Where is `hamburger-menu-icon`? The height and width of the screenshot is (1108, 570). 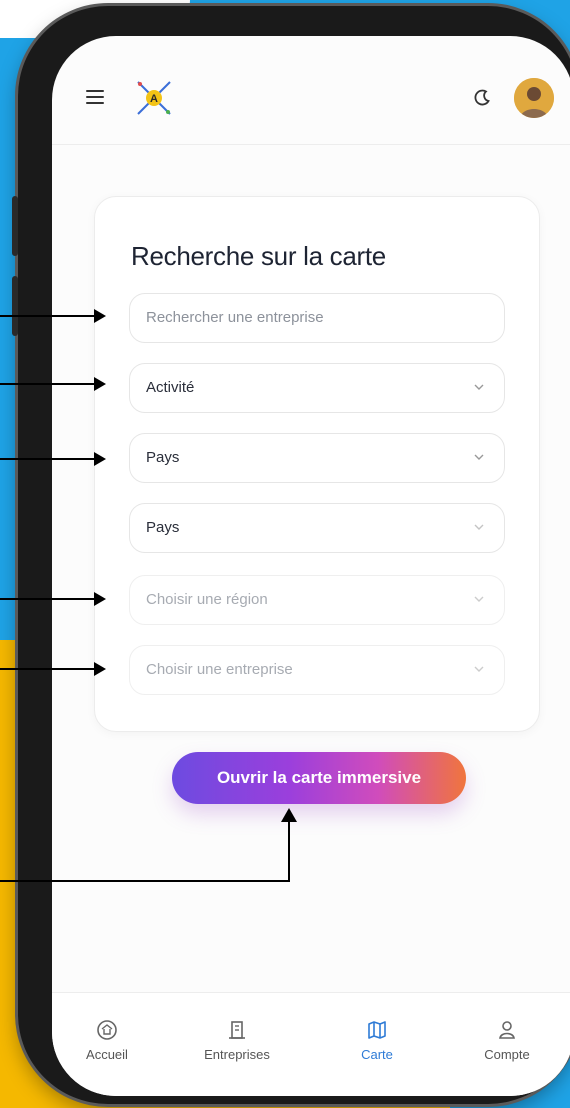 hamburger-menu-icon is located at coordinates (95, 97).